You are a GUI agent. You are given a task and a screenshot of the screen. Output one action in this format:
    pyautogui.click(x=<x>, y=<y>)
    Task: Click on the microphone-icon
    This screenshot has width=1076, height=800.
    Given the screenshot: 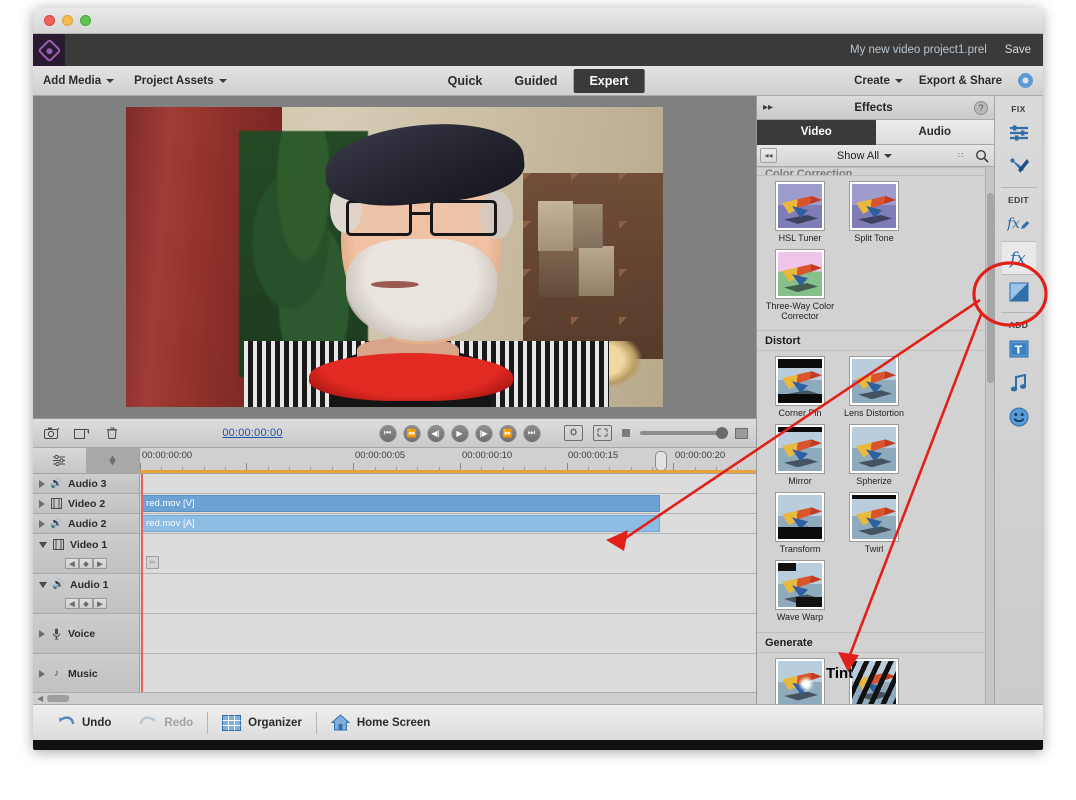 What is the action you would take?
    pyautogui.click(x=56, y=633)
    